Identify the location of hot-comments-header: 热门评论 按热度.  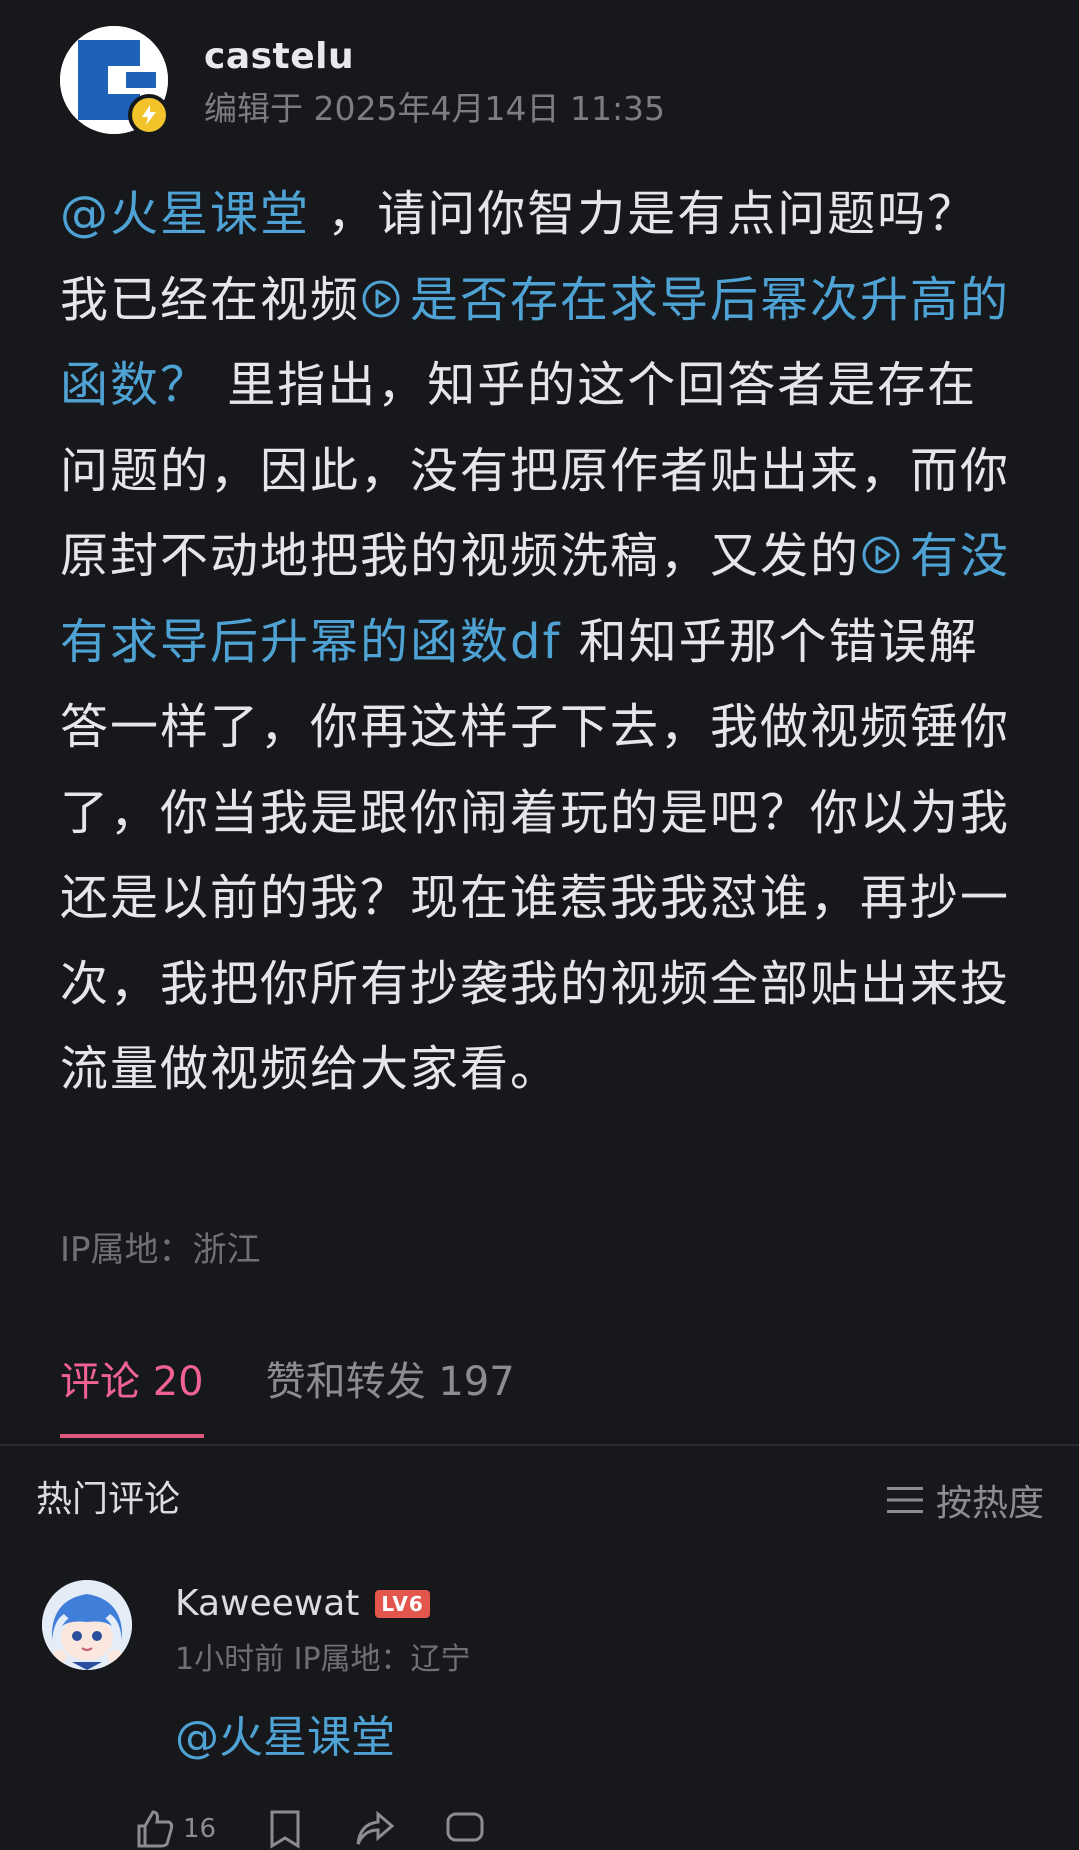
(540, 1500).